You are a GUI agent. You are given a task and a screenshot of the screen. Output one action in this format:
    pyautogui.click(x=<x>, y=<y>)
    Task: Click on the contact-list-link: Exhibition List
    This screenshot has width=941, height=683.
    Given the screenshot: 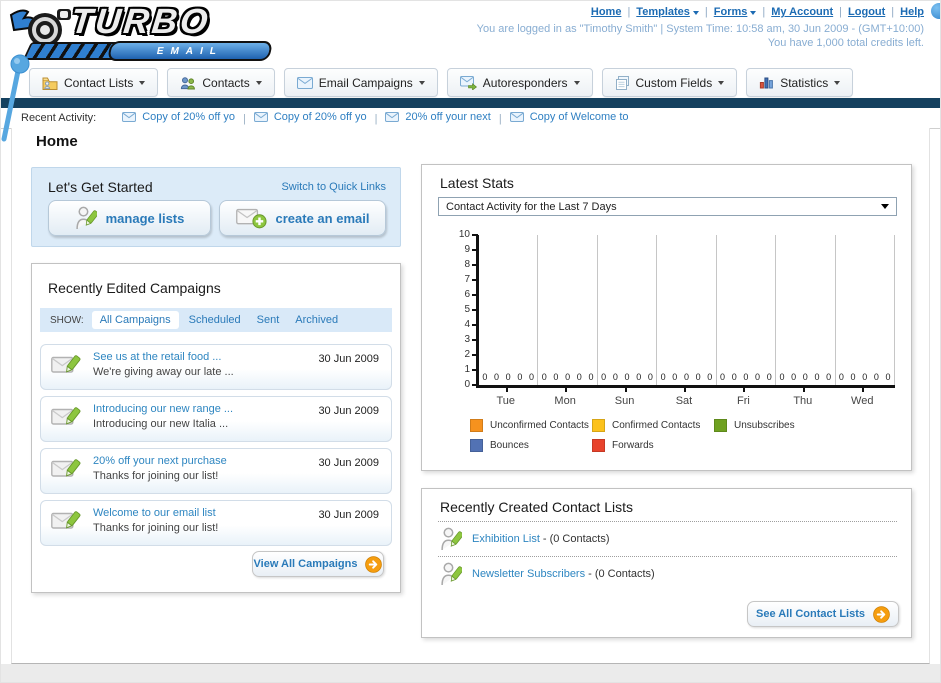 What is the action you would take?
    pyautogui.click(x=506, y=539)
    